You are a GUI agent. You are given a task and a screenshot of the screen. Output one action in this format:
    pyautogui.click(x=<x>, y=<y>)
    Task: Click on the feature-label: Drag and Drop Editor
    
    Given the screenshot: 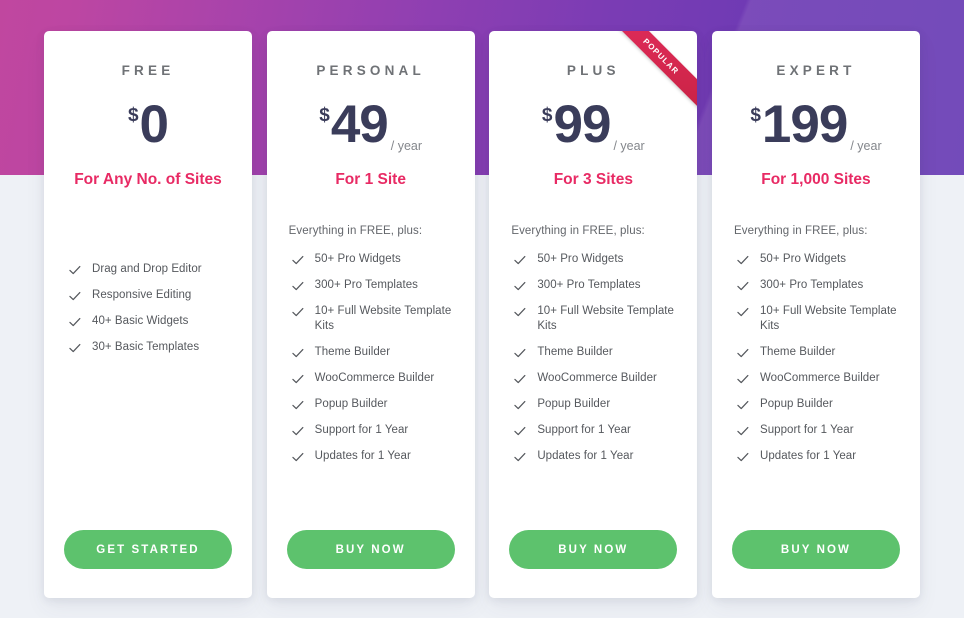 What is the action you would take?
    pyautogui.click(x=147, y=269)
    